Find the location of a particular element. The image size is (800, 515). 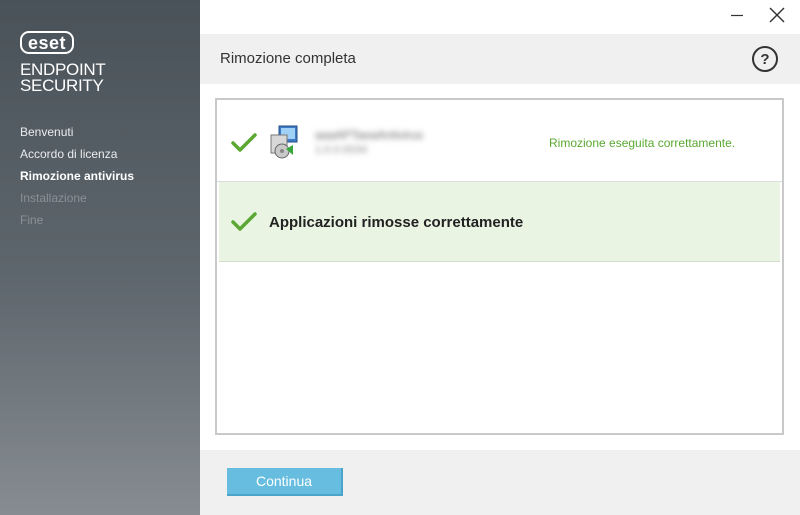

eset-logo: eset ENDPOINT SECURITY is located at coordinates (63, 63).